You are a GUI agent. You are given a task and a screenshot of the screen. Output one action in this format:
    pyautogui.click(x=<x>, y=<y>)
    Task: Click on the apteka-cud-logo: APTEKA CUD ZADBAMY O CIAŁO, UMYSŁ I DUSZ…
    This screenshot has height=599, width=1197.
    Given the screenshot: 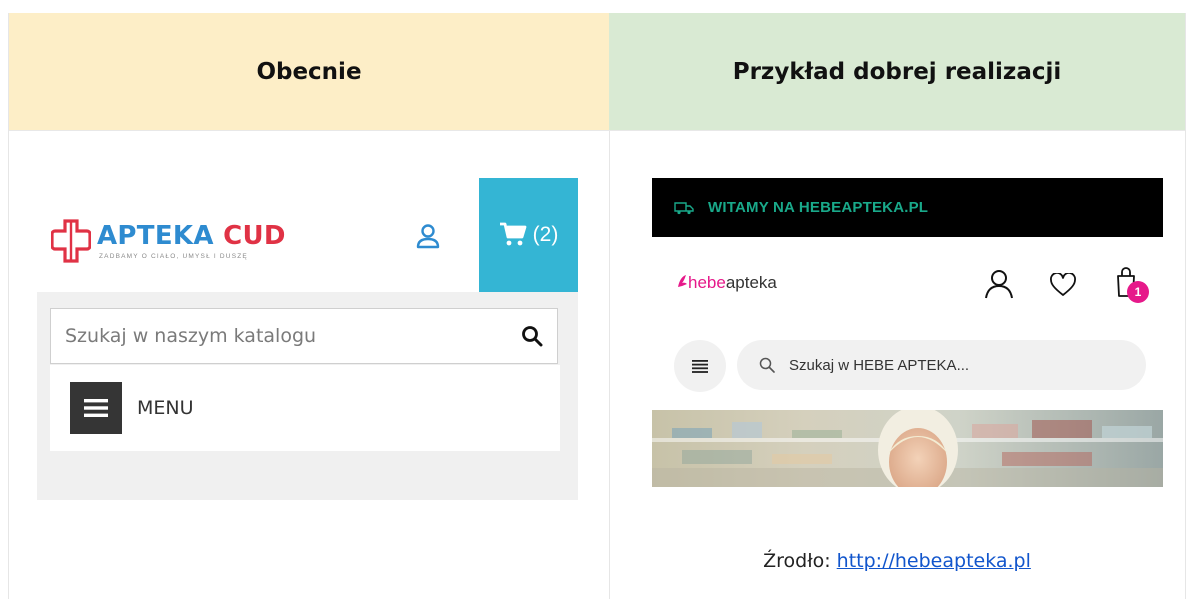 What is the action you would take?
    pyautogui.click(x=186, y=244)
    